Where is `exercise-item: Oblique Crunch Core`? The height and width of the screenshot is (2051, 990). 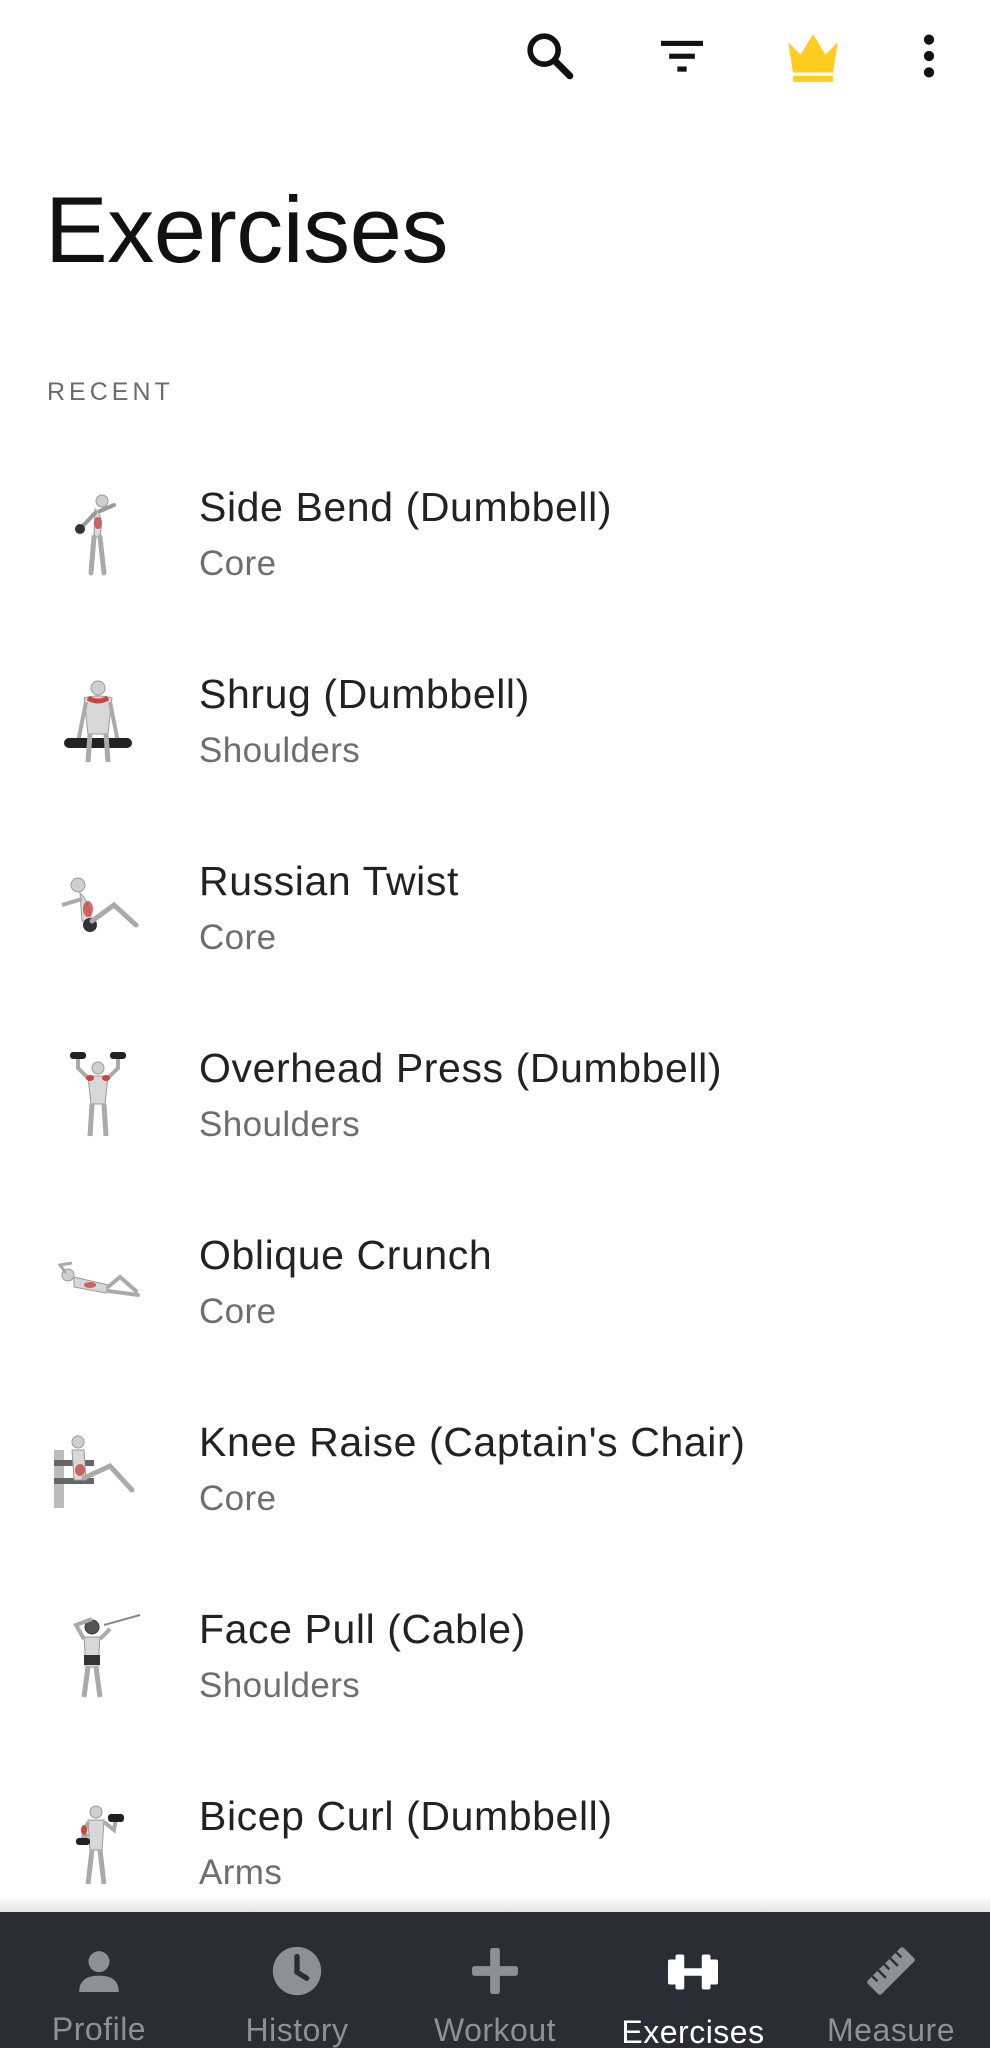 exercise-item: Oblique Crunch Core is located at coordinates (495, 1281).